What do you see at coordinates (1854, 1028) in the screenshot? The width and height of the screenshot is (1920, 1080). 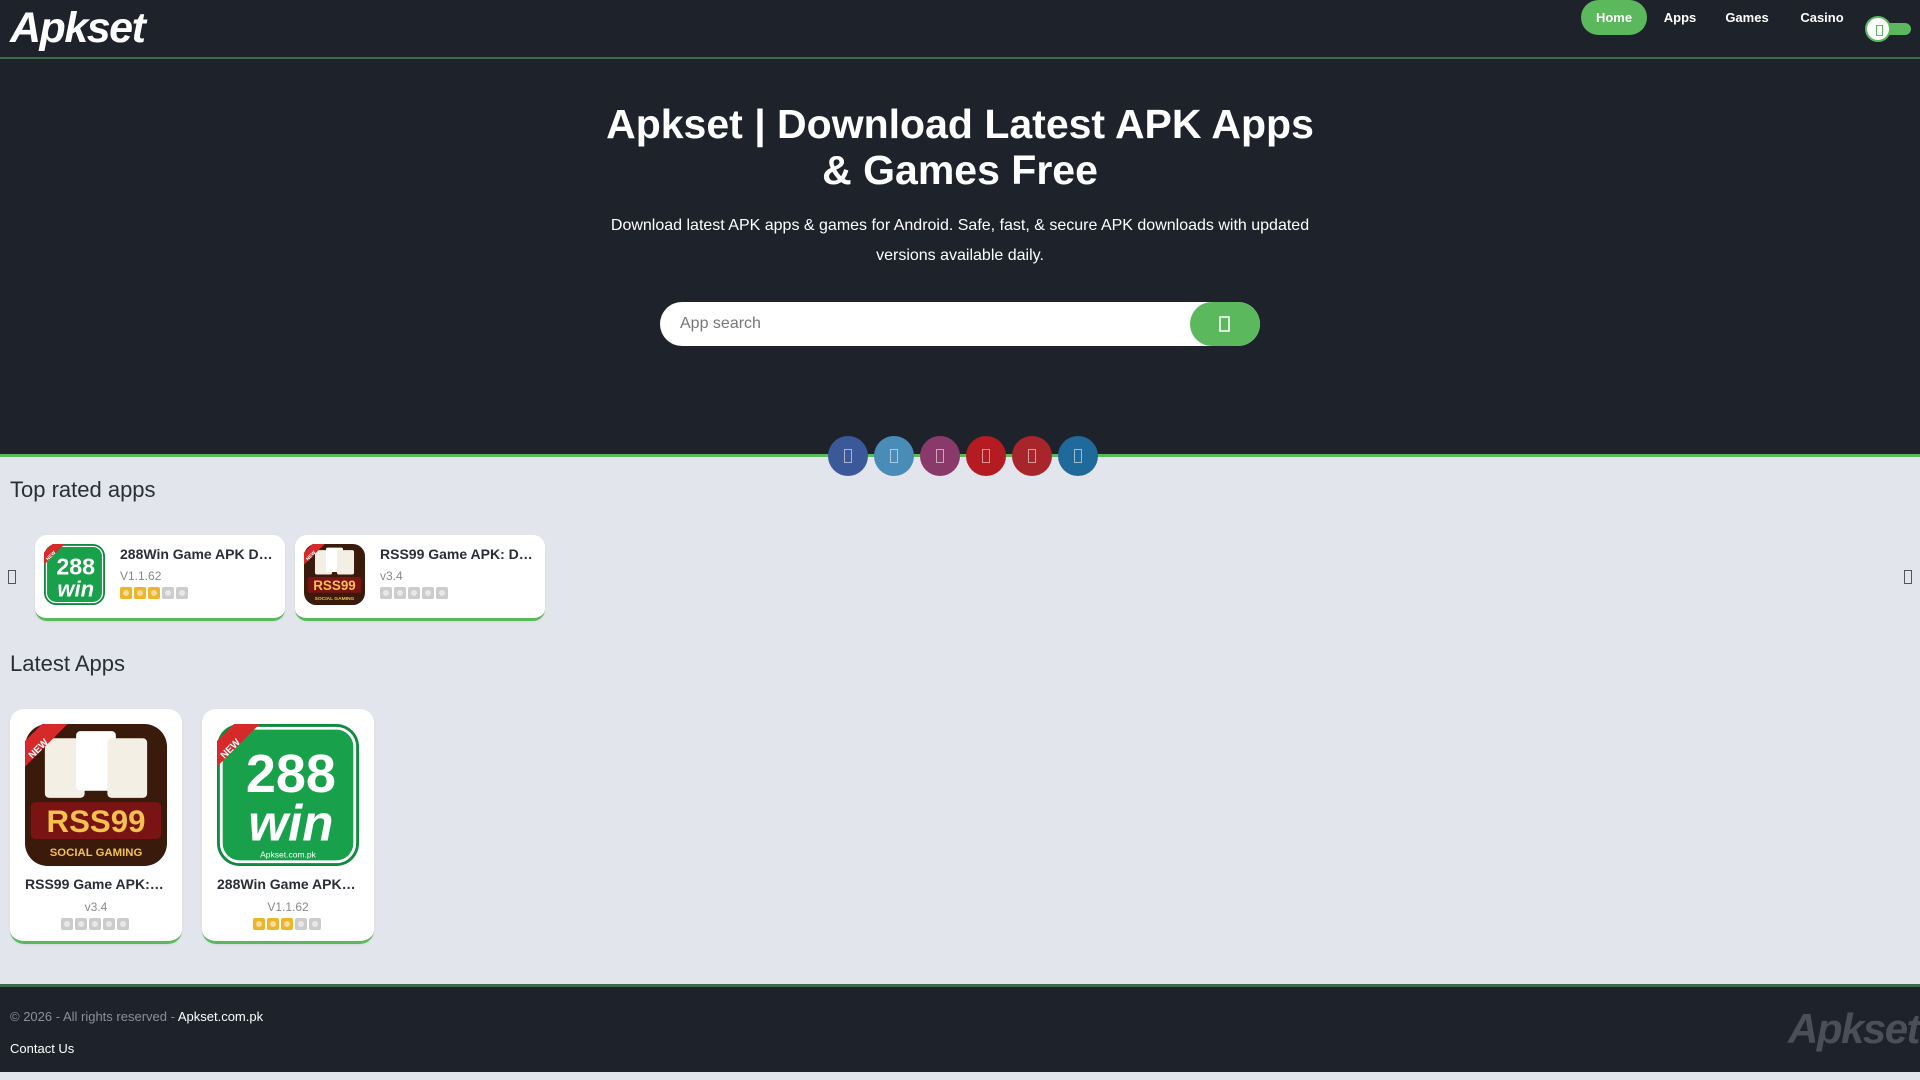 I see `footer-logo: Apkset` at bounding box center [1854, 1028].